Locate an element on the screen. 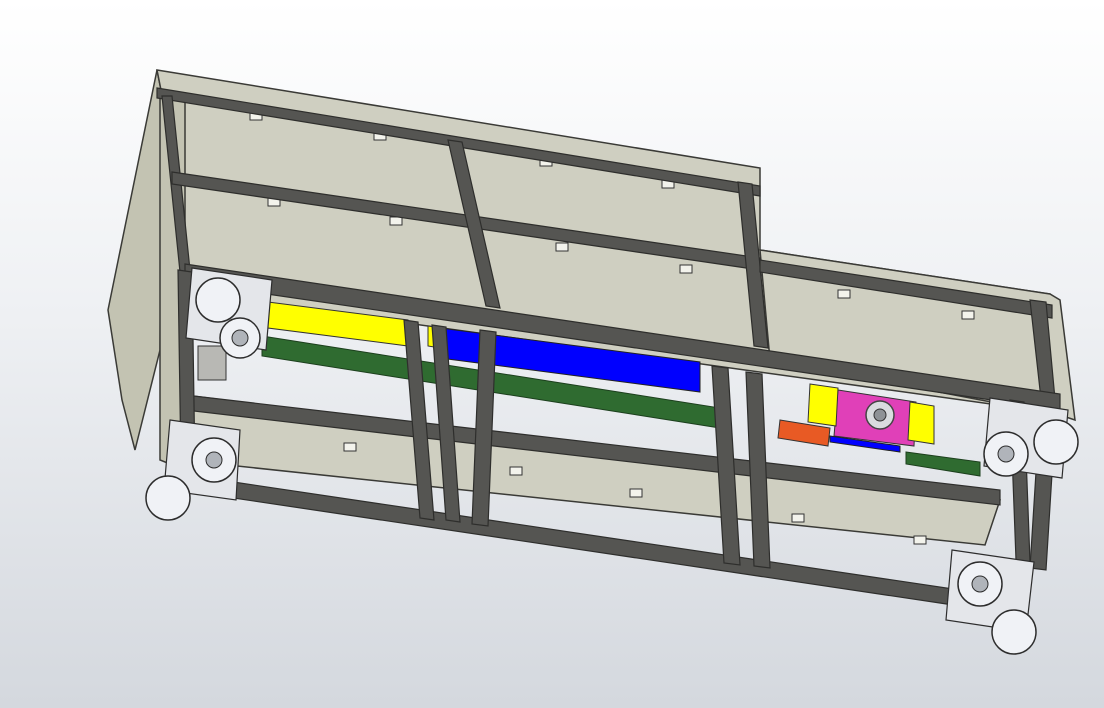 The image size is (1104, 708). left-side-panel is located at coordinates (135, 260).